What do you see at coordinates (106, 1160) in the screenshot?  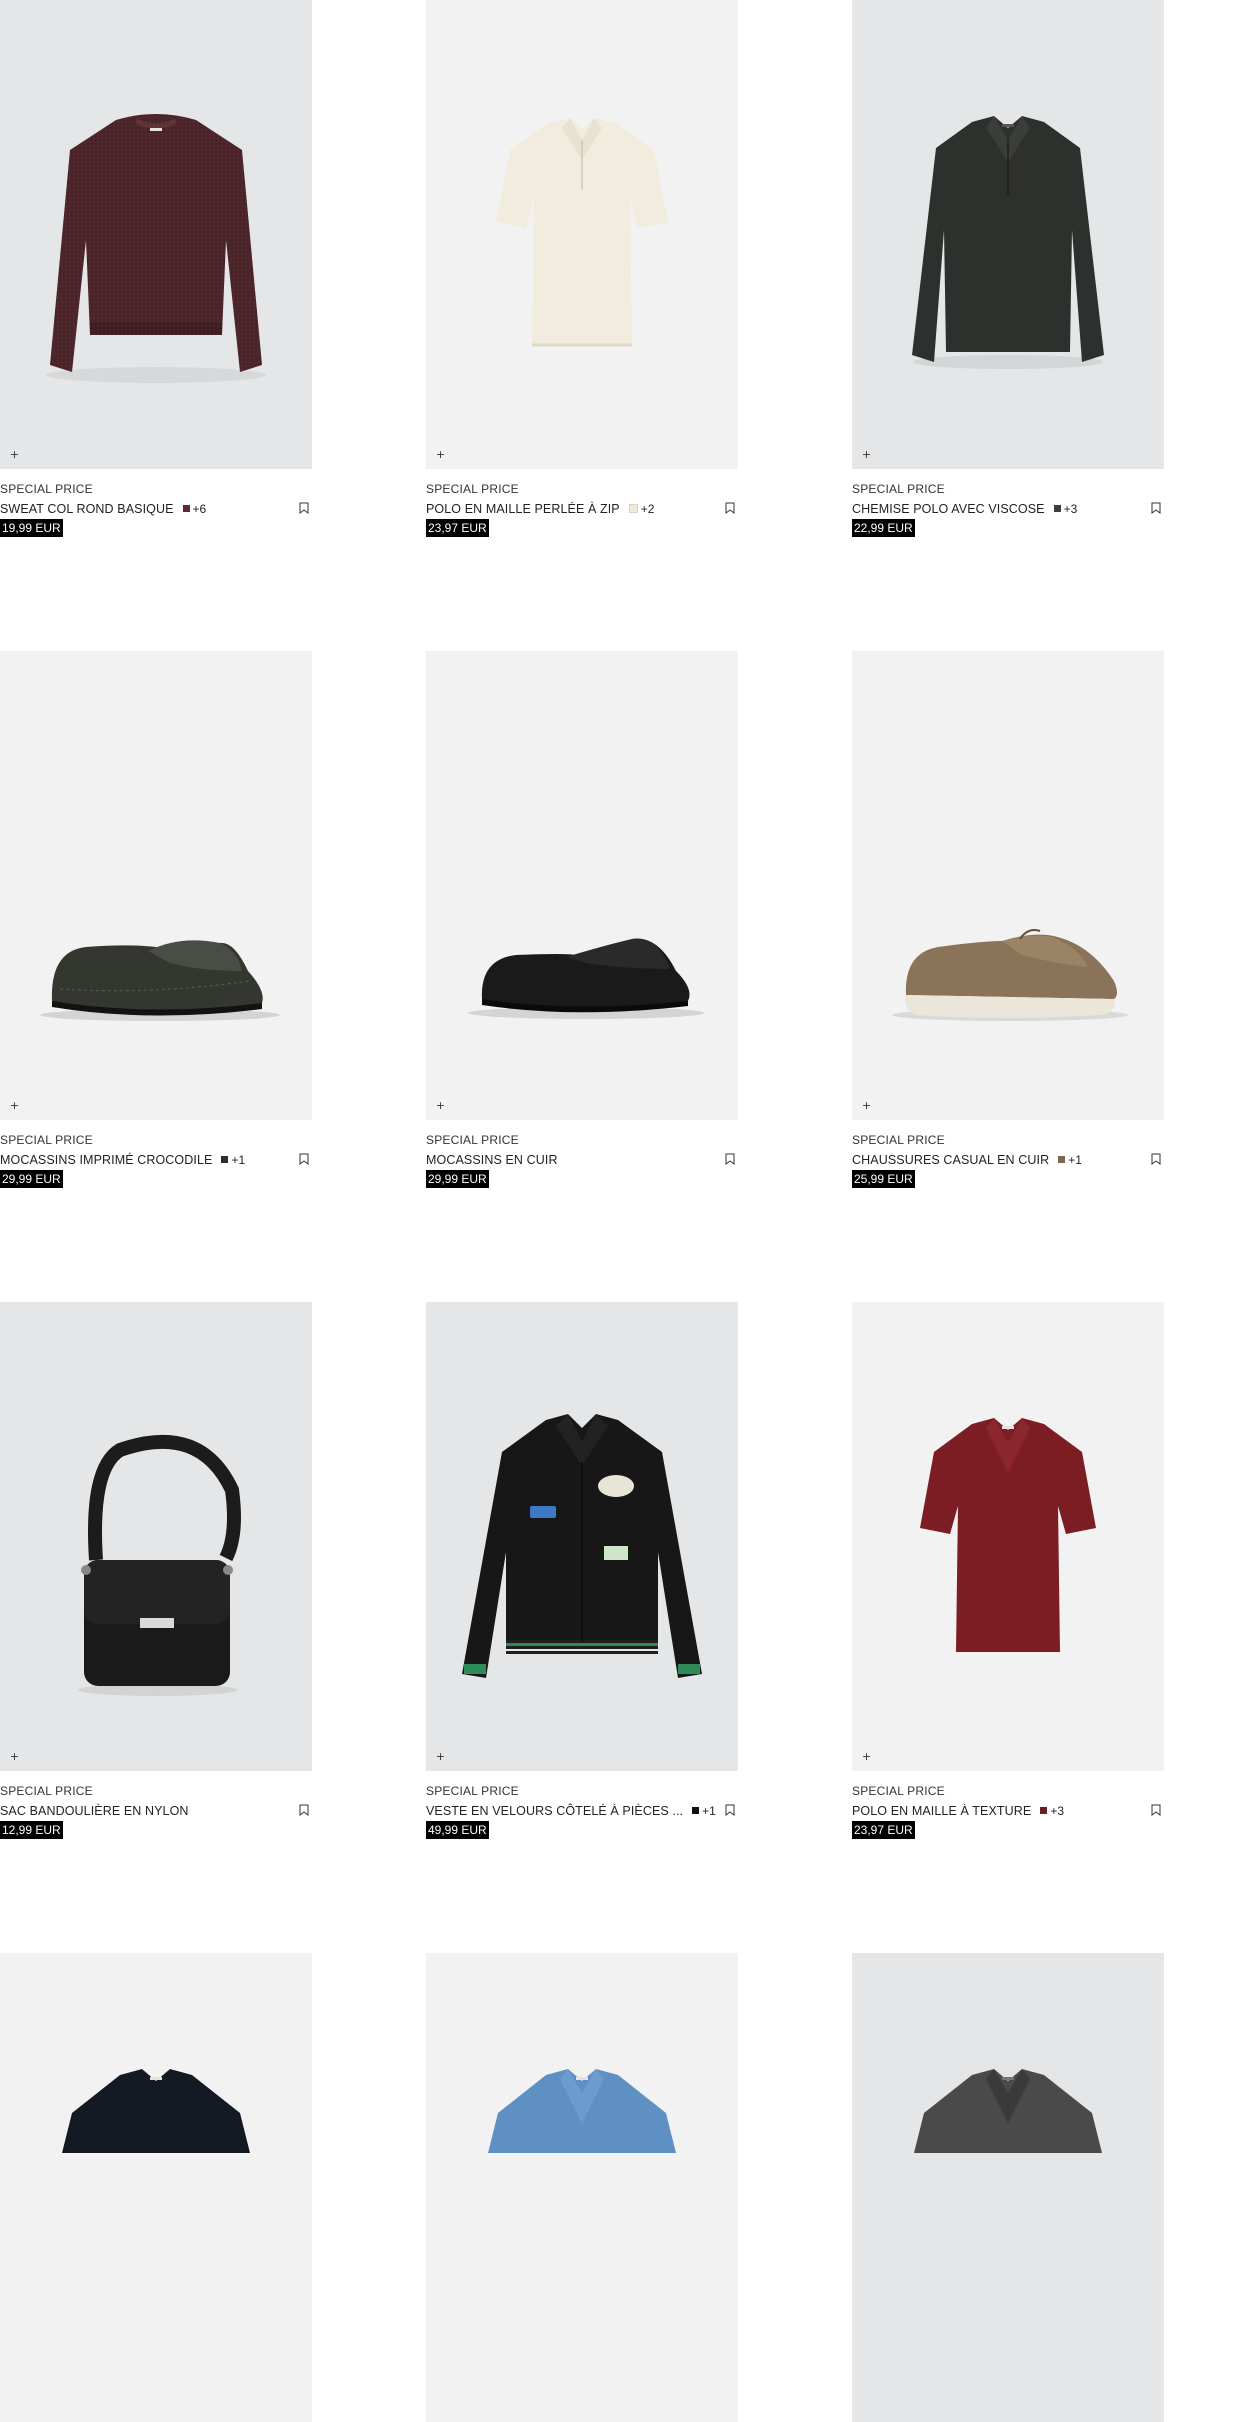 I see `product-name: MOCASSINS IMPRIMÉ CROCODILE` at bounding box center [106, 1160].